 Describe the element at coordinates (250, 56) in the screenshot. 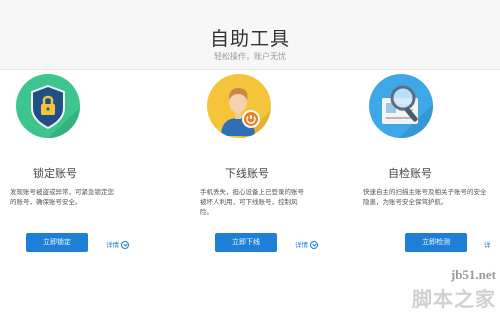

I see `page-subtitle: 轻松操作，账户无忧` at that location.